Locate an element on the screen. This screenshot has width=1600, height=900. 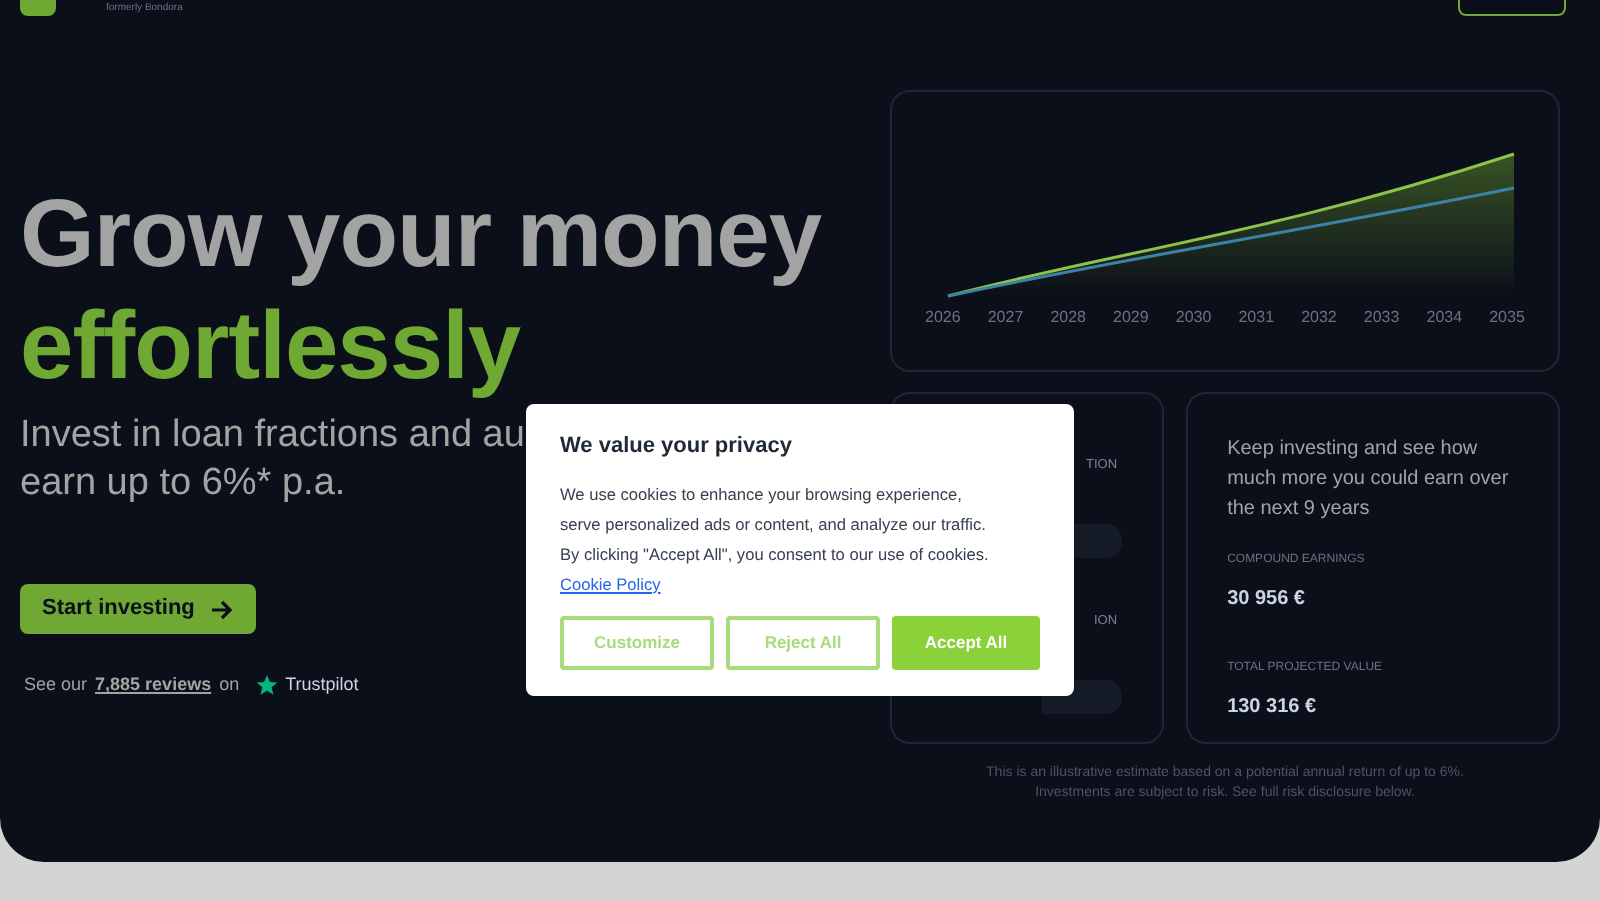
stat-value: 130 316 € is located at coordinates (1273, 708).